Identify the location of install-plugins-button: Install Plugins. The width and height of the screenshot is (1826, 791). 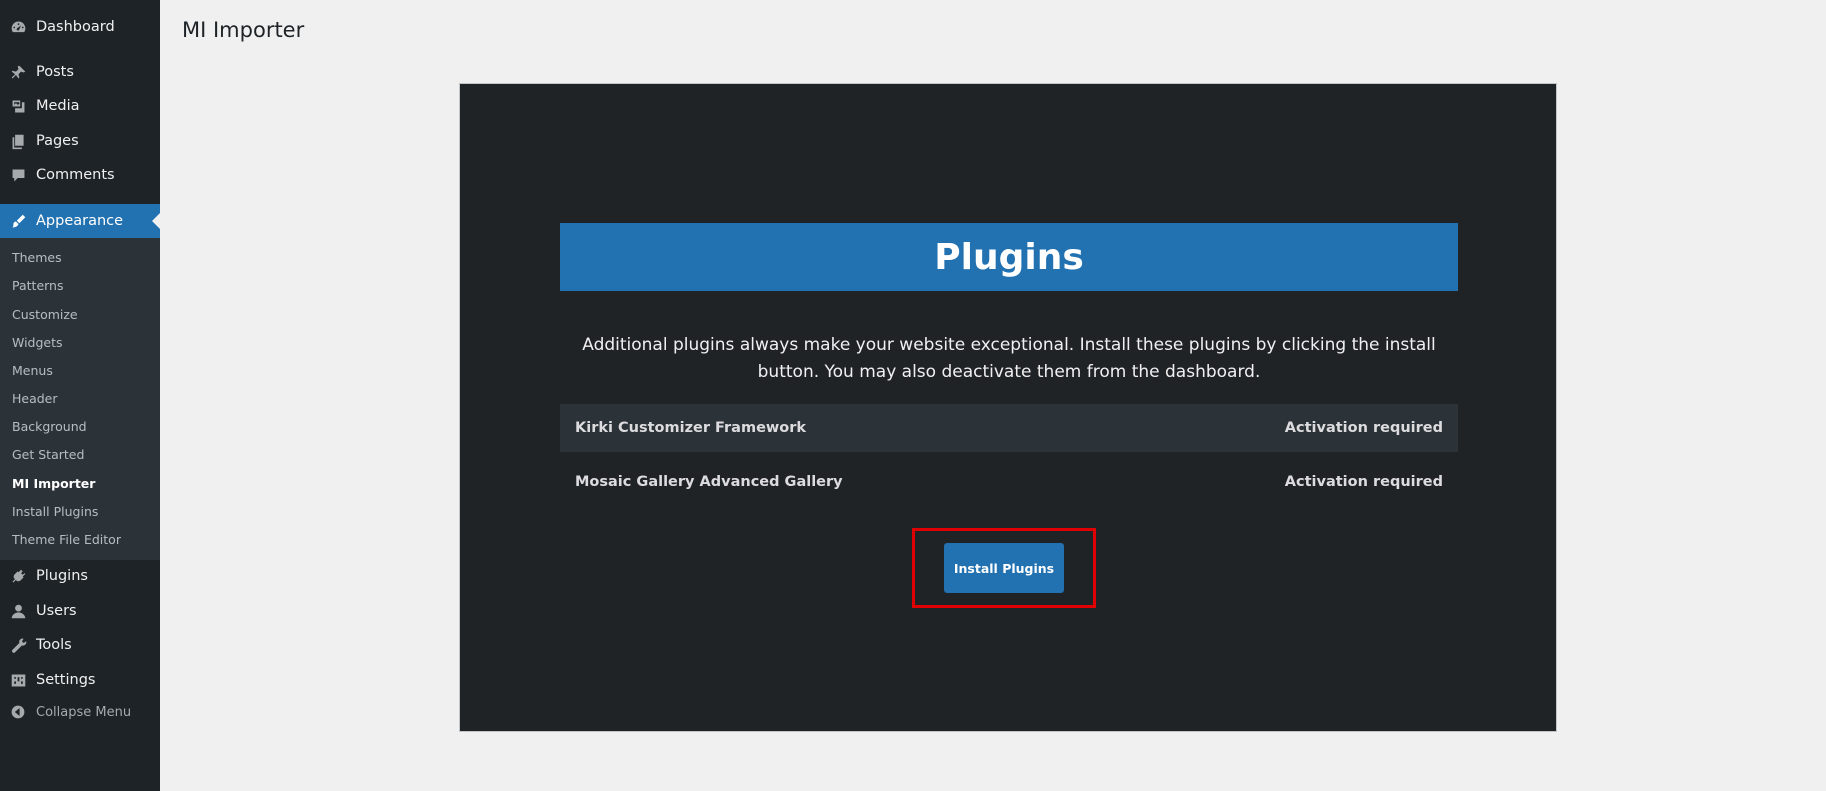
(1004, 568).